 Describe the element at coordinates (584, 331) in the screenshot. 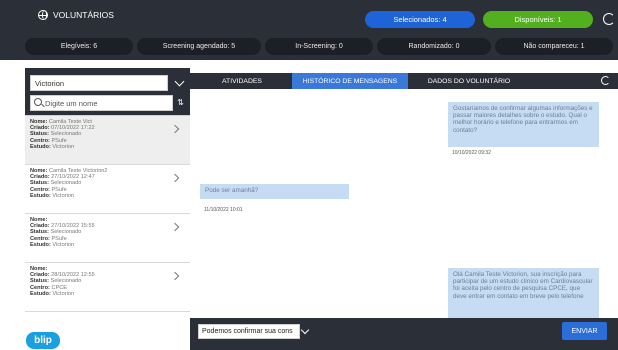

I see `send-button: ENVIAR` at that location.